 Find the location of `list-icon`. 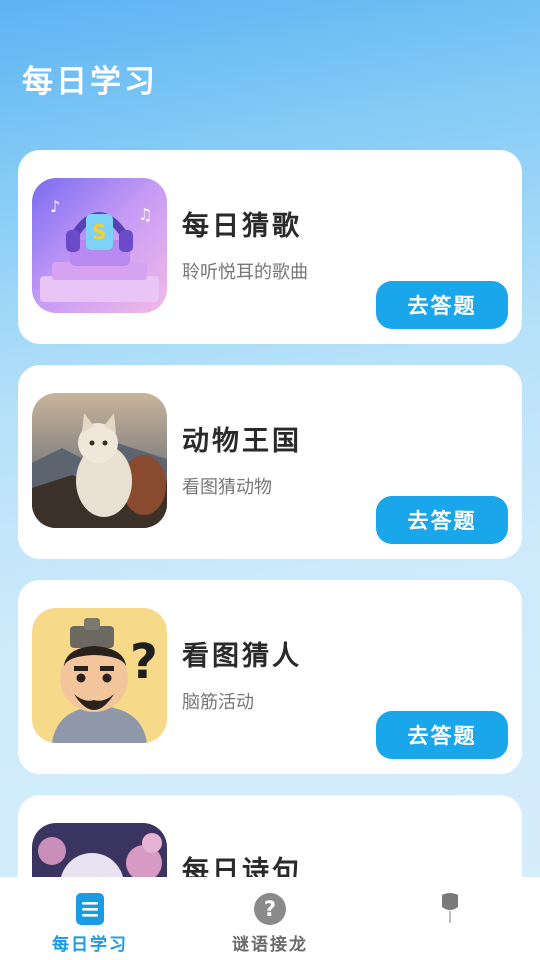

list-icon is located at coordinates (90, 909).